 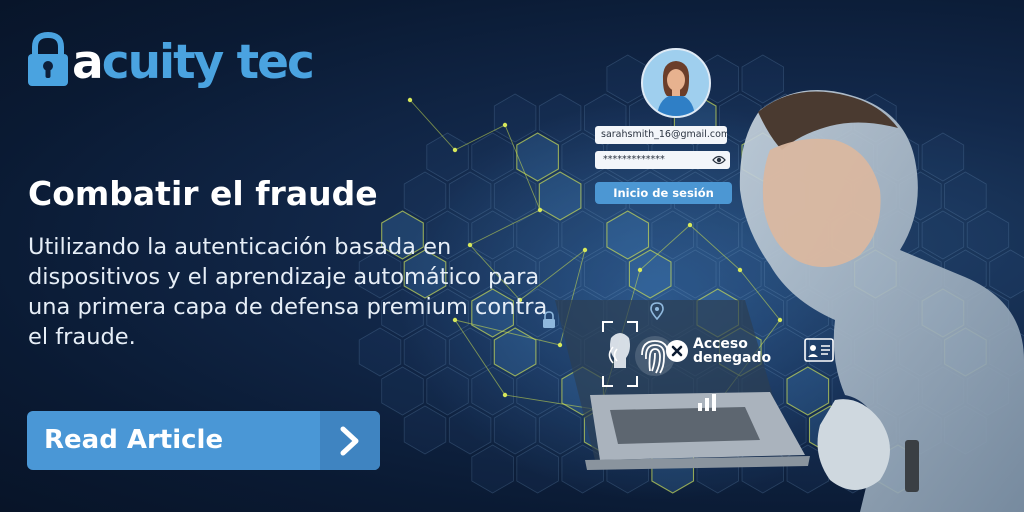 I want to click on padlock-icon, so click(x=48, y=59).